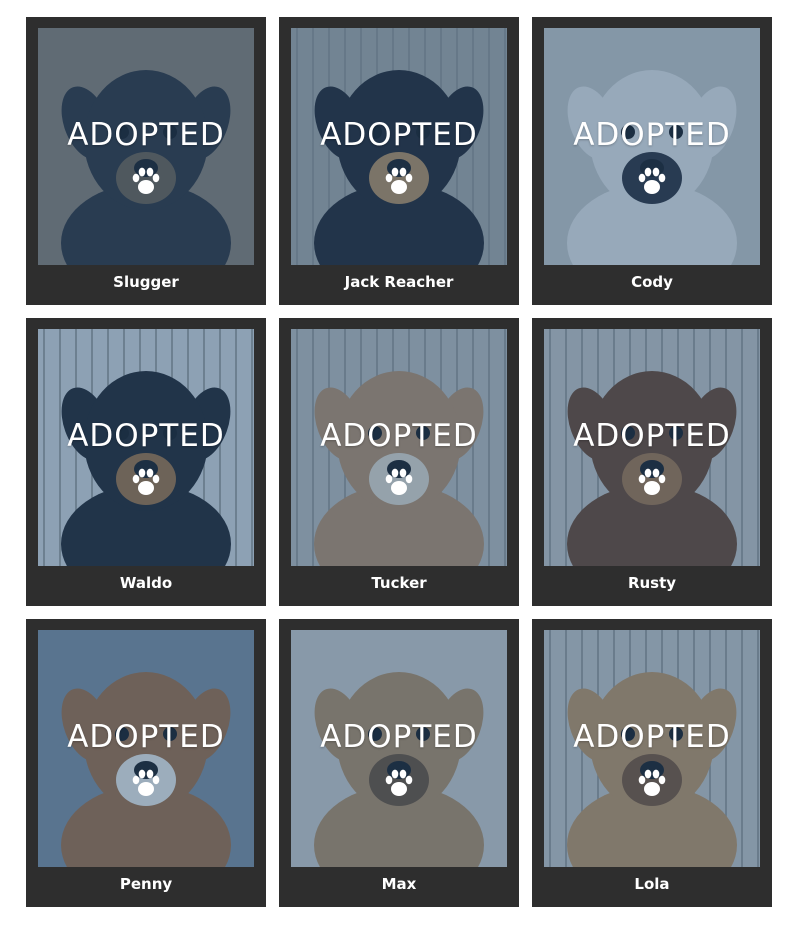 The width and height of the screenshot is (800, 928). I want to click on pet-name: Cody, so click(652, 282).